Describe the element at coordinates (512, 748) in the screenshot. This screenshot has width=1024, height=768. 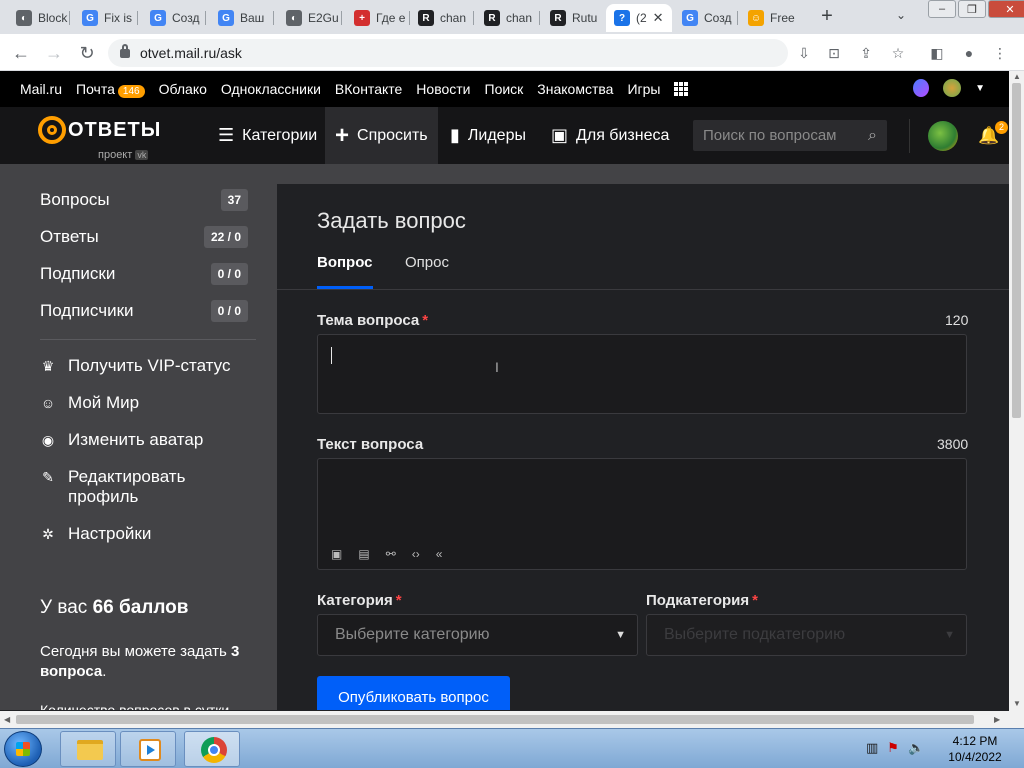
I see `windows-taskbar: ▥ ⚑ 🔈 4:12 PM 10/4/2022` at that location.